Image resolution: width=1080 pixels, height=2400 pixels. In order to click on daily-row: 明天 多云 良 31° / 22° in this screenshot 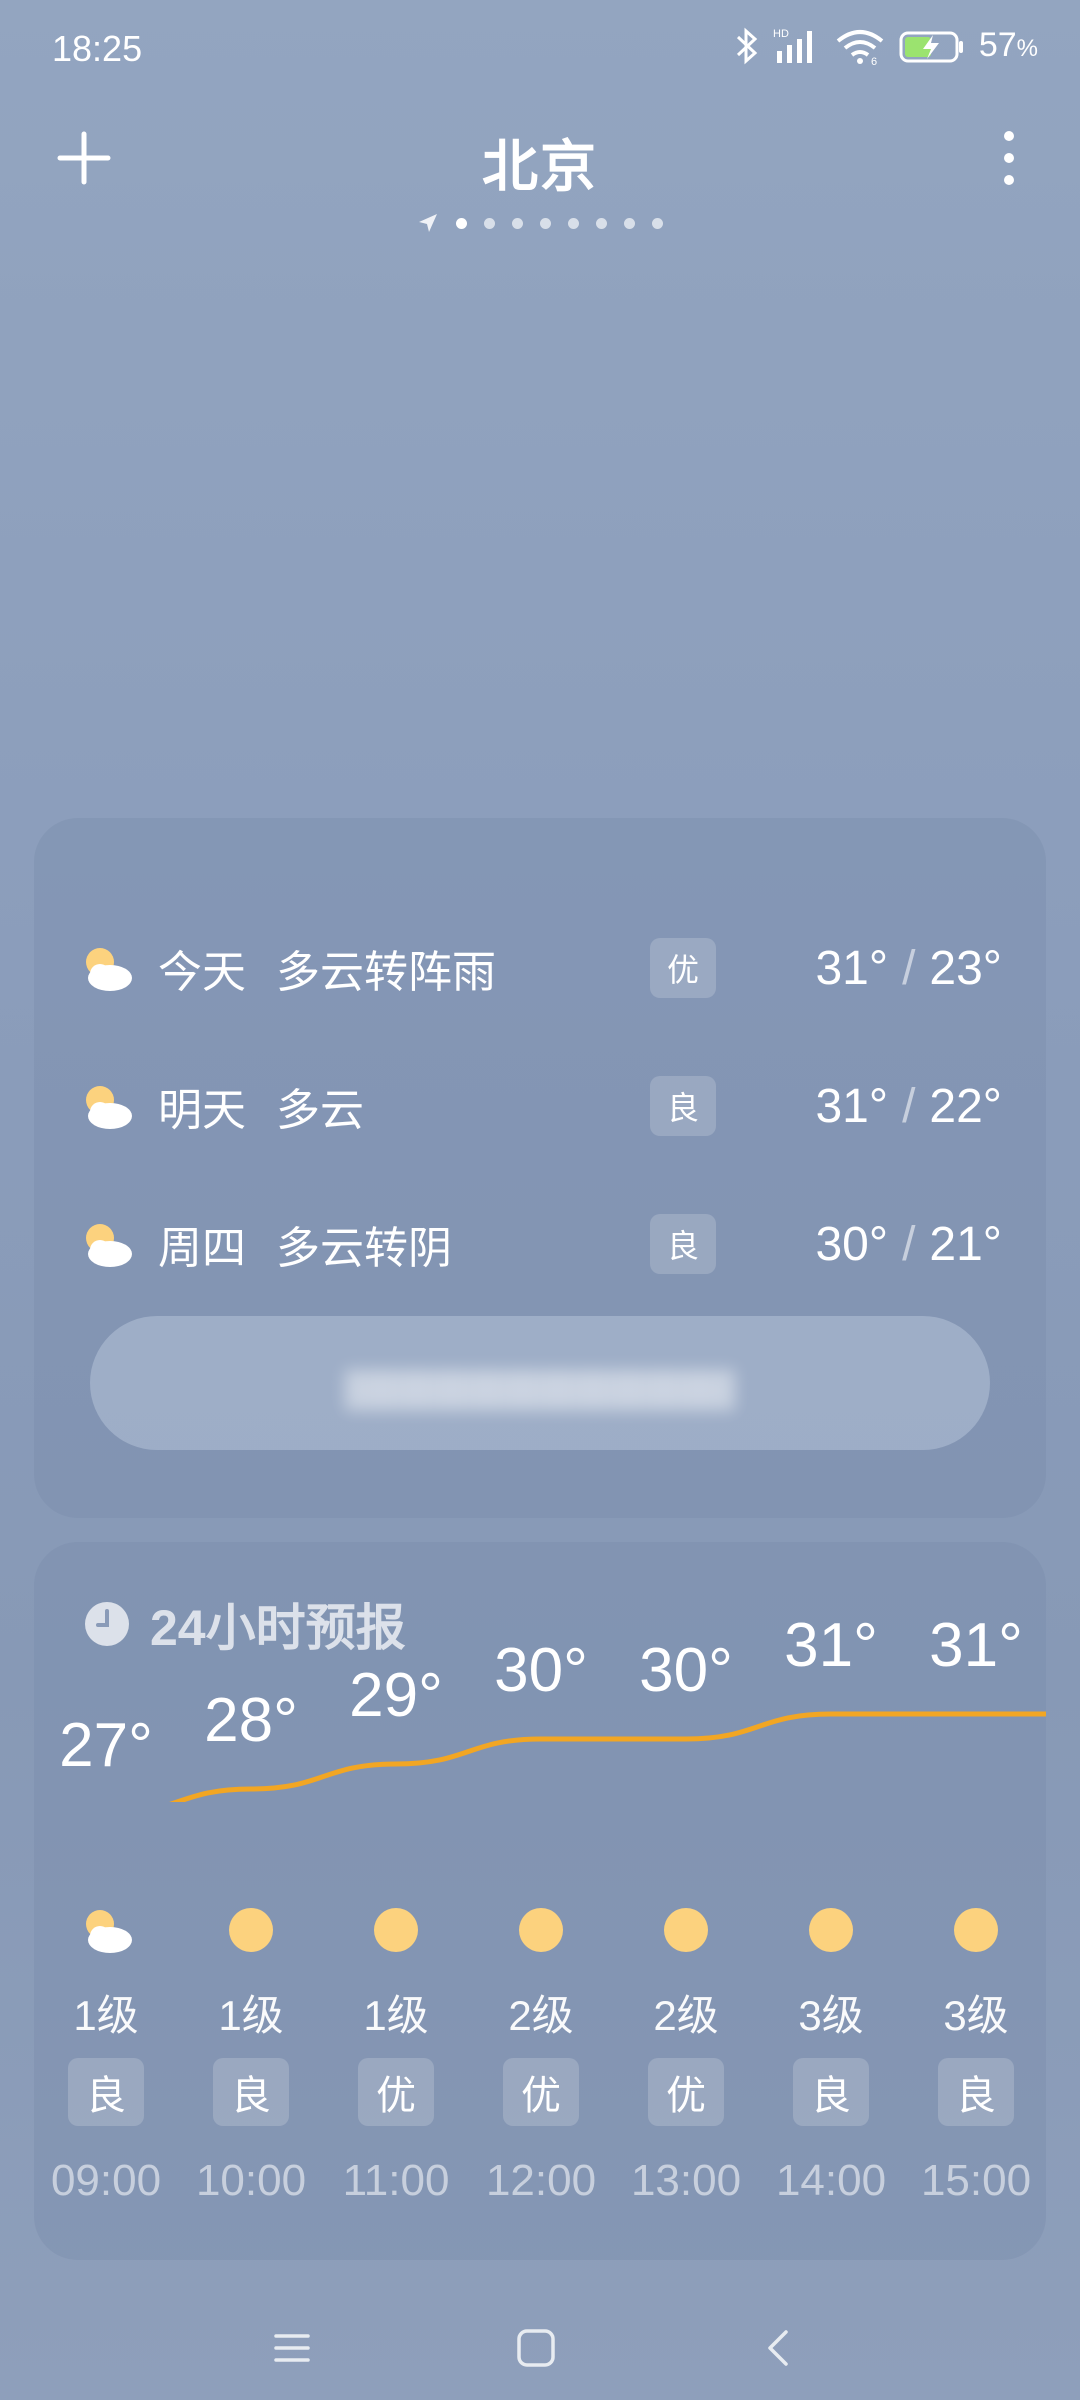, I will do `click(540, 1106)`.